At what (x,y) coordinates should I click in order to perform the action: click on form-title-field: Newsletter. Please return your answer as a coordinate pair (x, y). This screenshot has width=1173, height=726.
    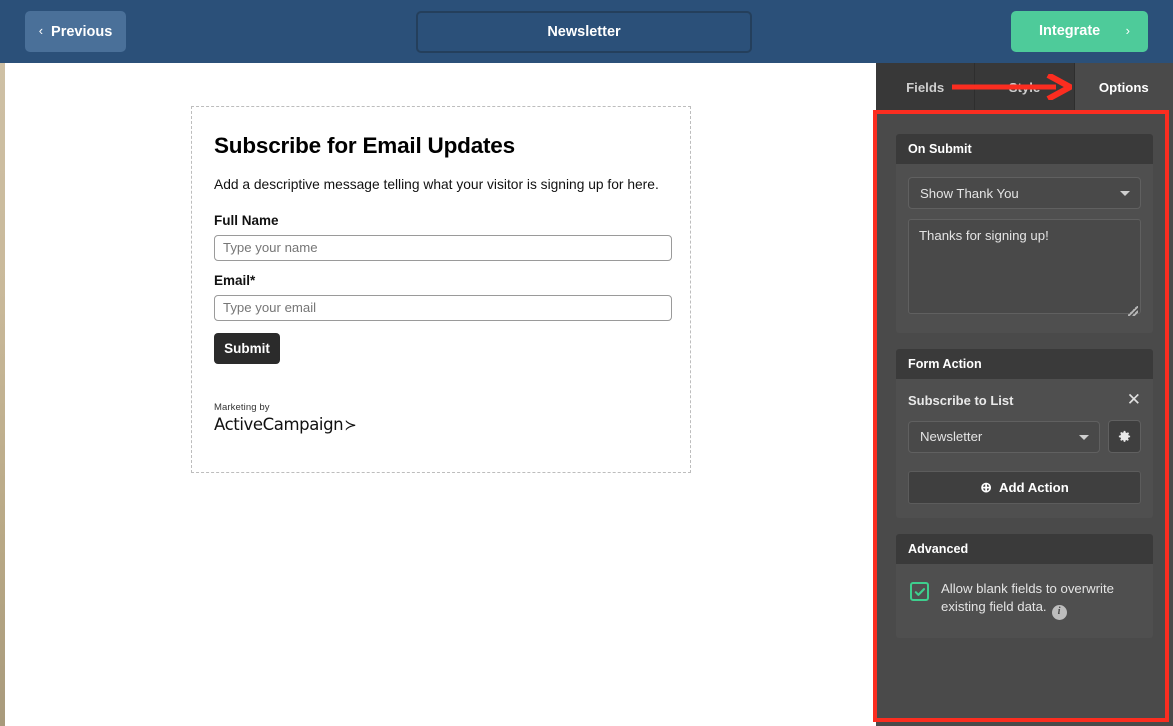
    Looking at the image, I should click on (584, 32).